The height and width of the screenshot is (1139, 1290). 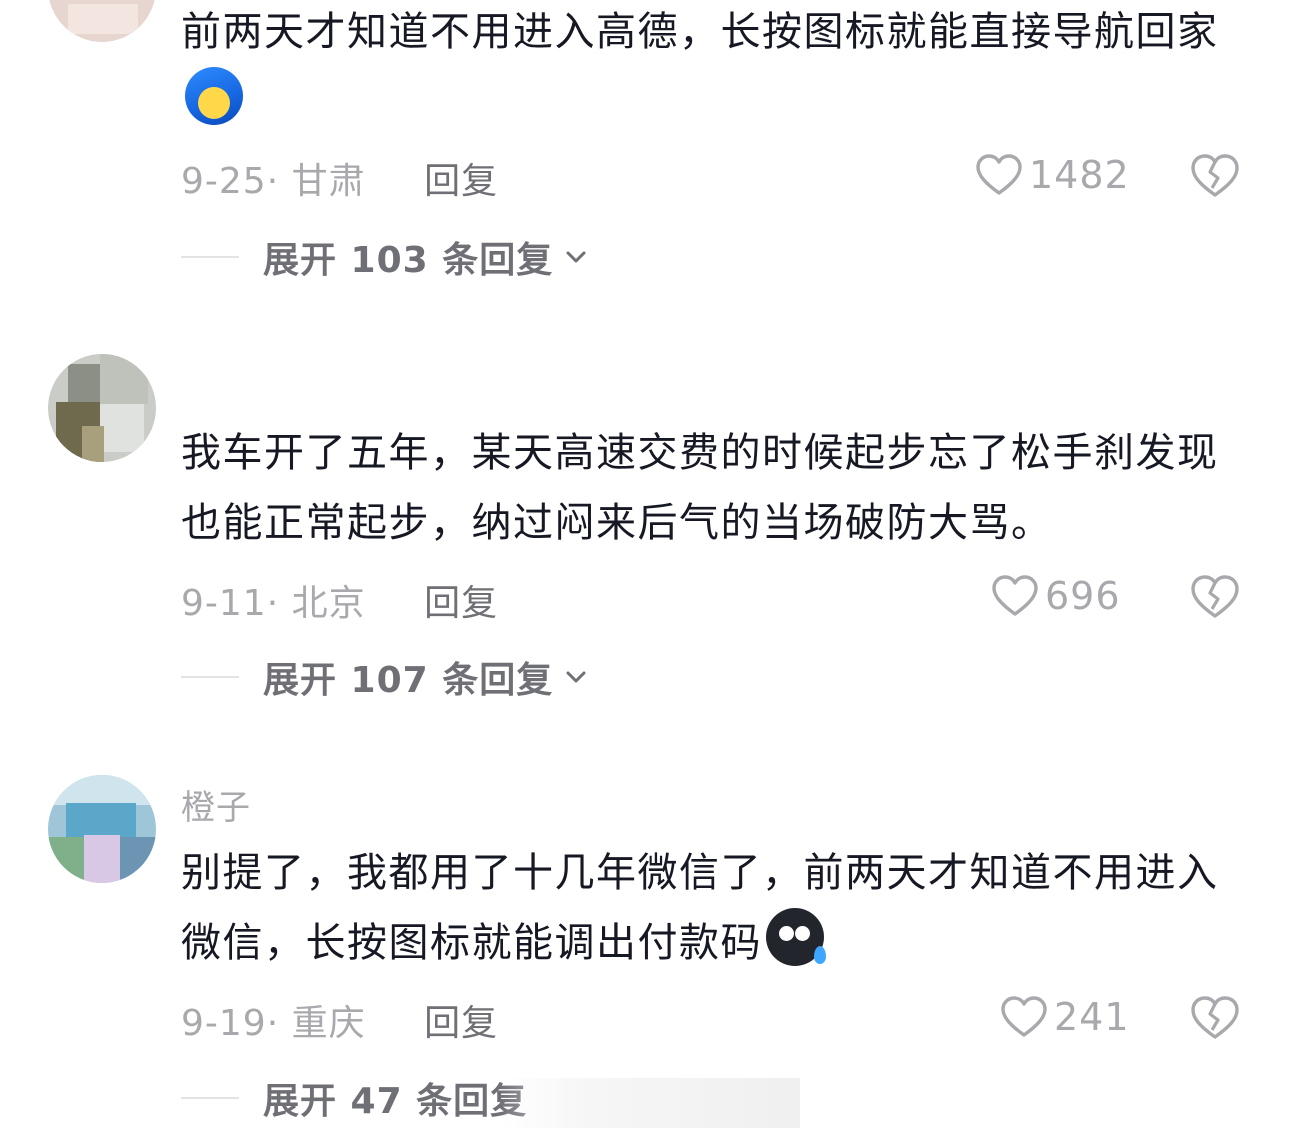 What do you see at coordinates (700, 908) in the screenshot?
I see `comment-text: 别提了，我都用了十几年微信了，前两天才知道不用进入微信，长按图标就能调出付款码` at bounding box center [700, 908].